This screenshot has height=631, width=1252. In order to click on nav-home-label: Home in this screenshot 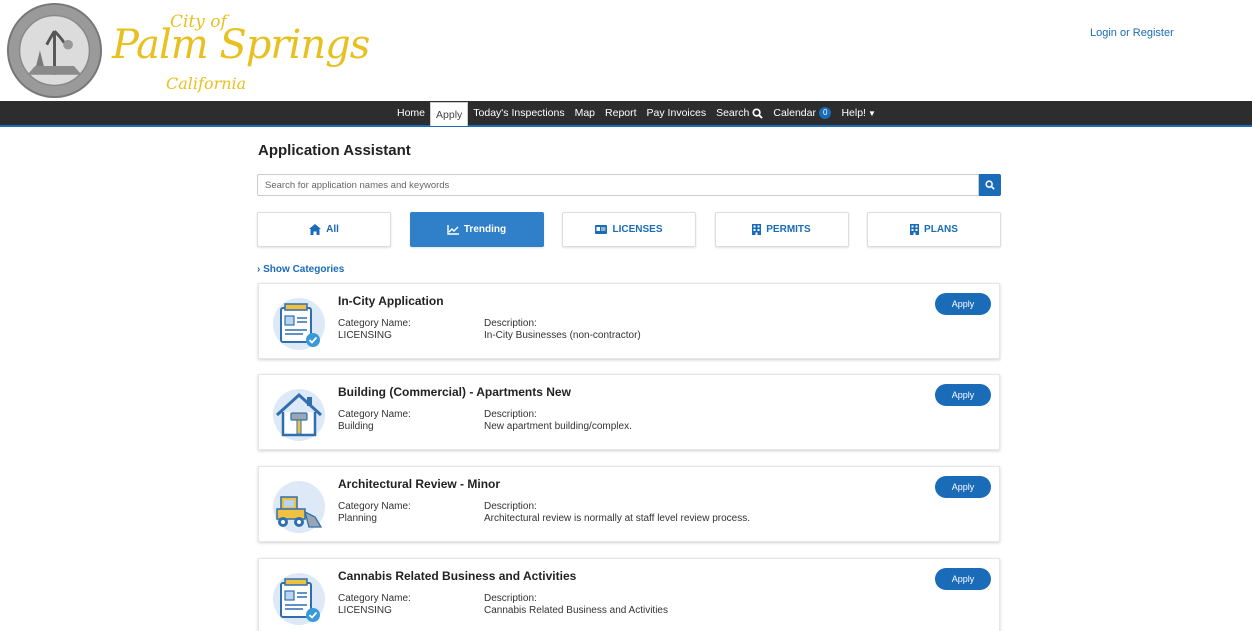, I will do `click(411, 113)`.